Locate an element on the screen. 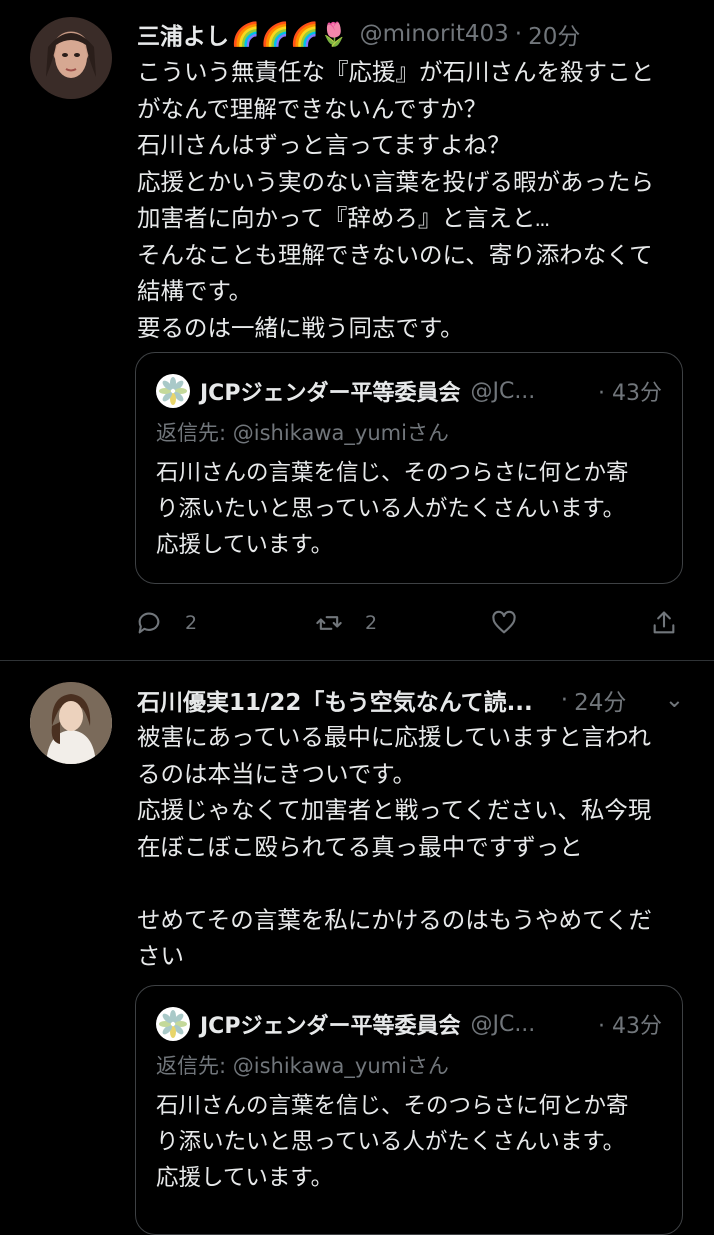  like-icon is located at coordinates (504, 622).